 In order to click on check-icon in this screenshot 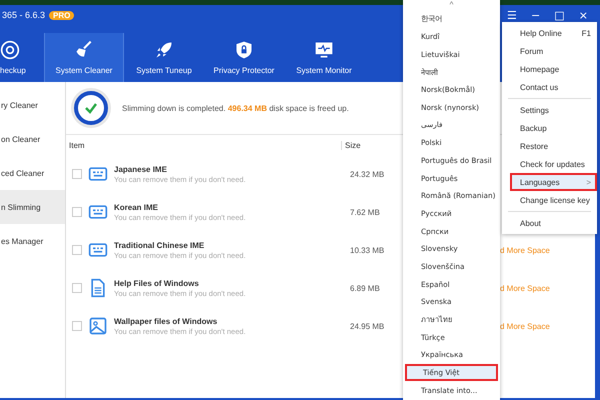, I will do `click(91, 108)`.